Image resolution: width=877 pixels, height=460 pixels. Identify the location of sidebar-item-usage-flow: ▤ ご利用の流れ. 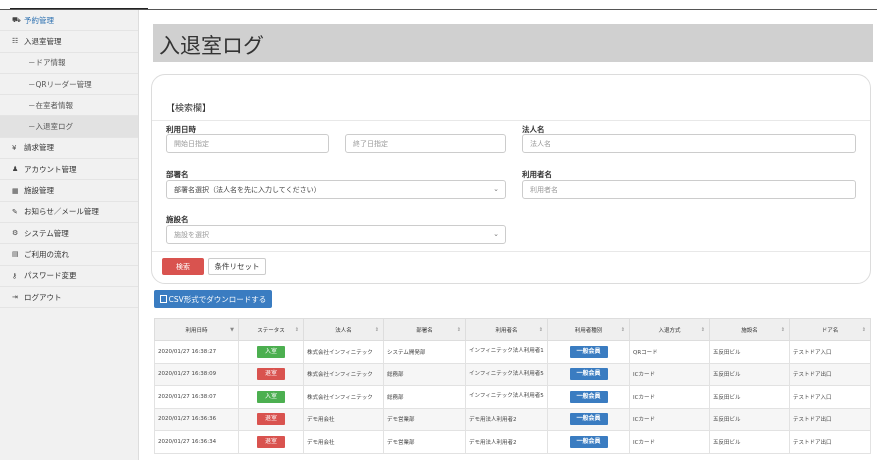
(69, 255).